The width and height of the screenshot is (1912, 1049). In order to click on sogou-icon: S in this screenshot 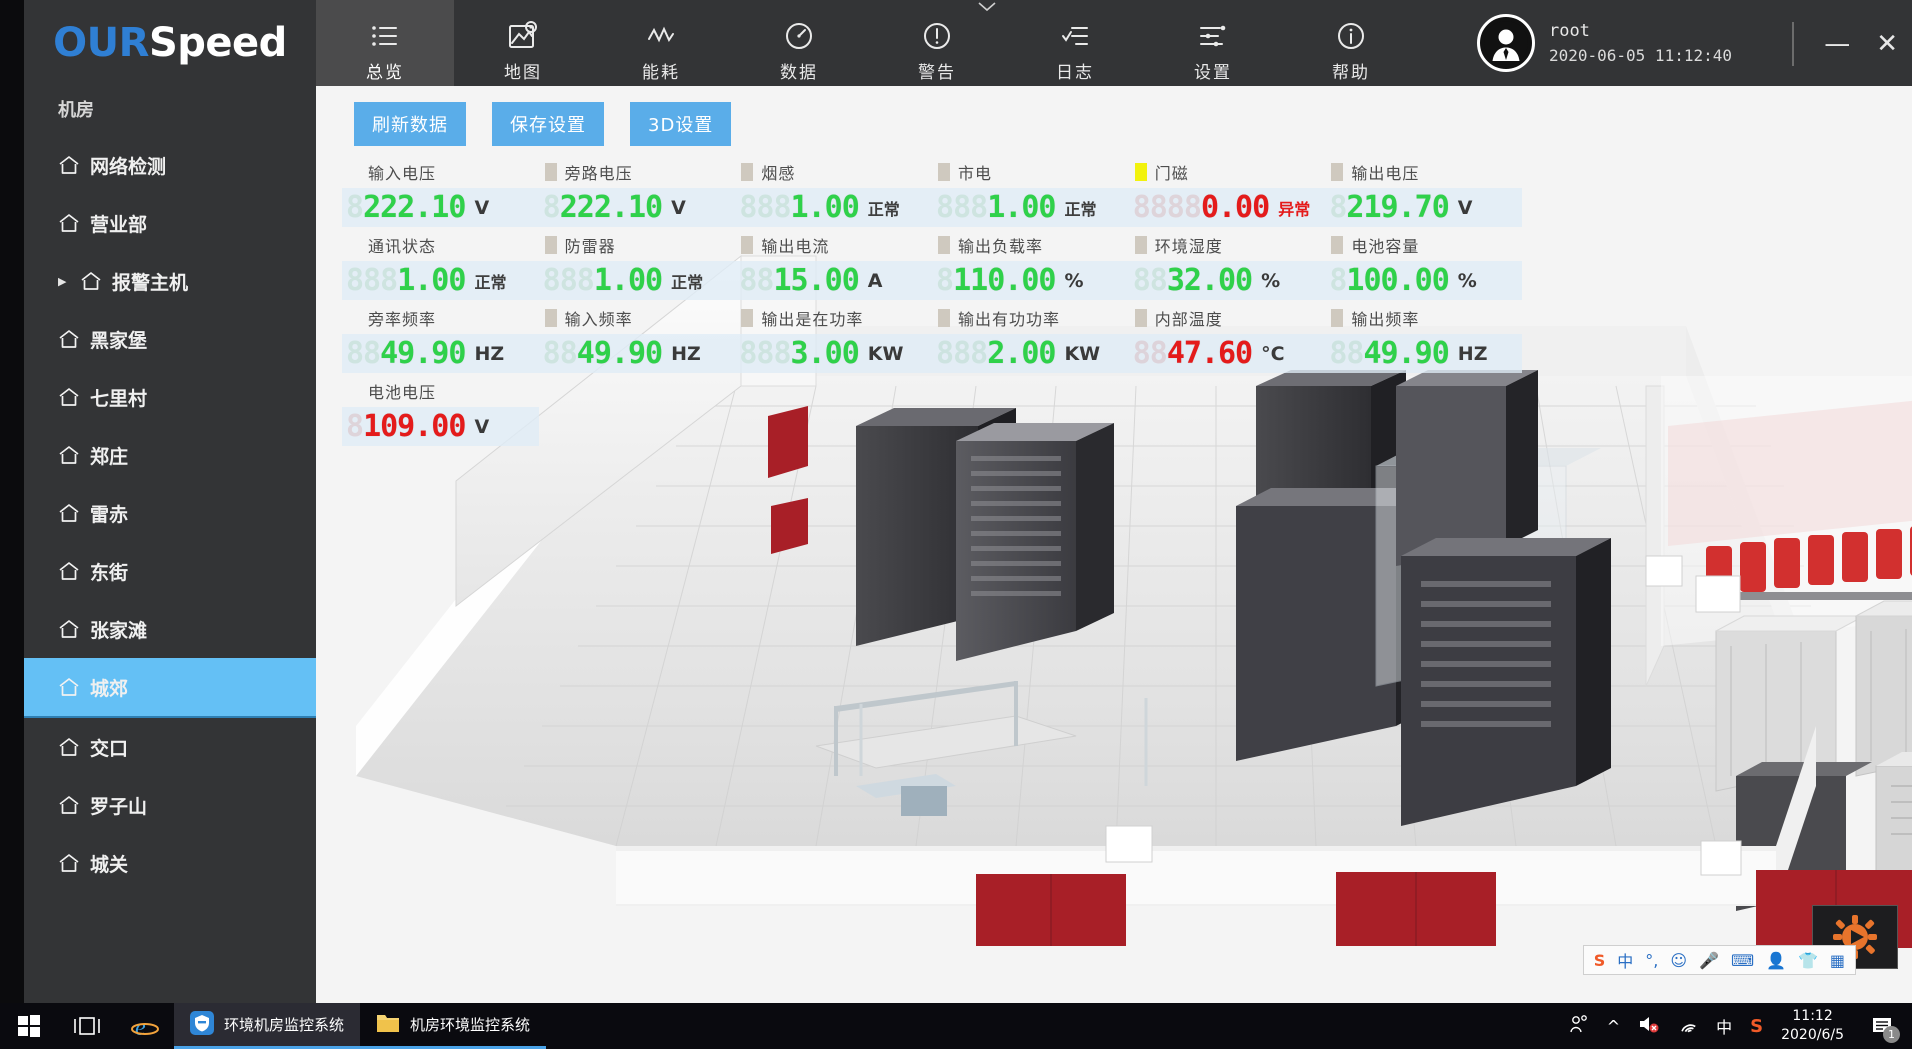, I will do `click(1756, 1026)`.